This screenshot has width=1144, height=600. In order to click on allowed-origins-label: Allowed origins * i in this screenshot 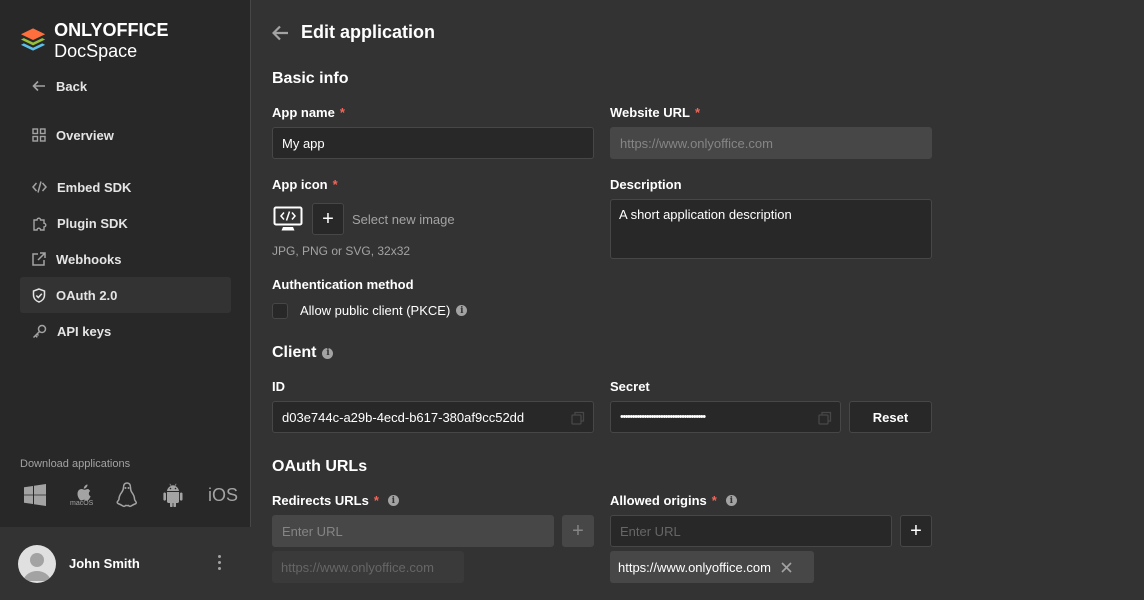, I will do `click(673, 500)`.